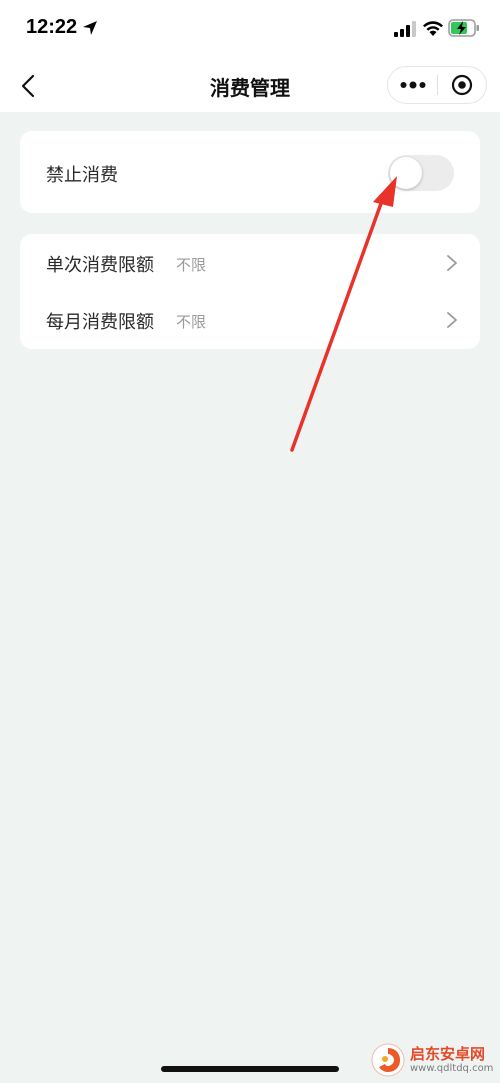  Describe the element at coordinates (250, 319) in the screenshot. I see `monthly-limit-row: 每月消费限额 不限` at that location.